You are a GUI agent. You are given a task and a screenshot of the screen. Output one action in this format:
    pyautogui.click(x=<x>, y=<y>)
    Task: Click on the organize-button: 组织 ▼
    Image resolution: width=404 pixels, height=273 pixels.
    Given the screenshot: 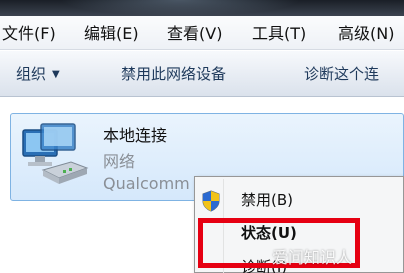 What is the action you would take?
    pyautogui.click(x=38, y=74)
    